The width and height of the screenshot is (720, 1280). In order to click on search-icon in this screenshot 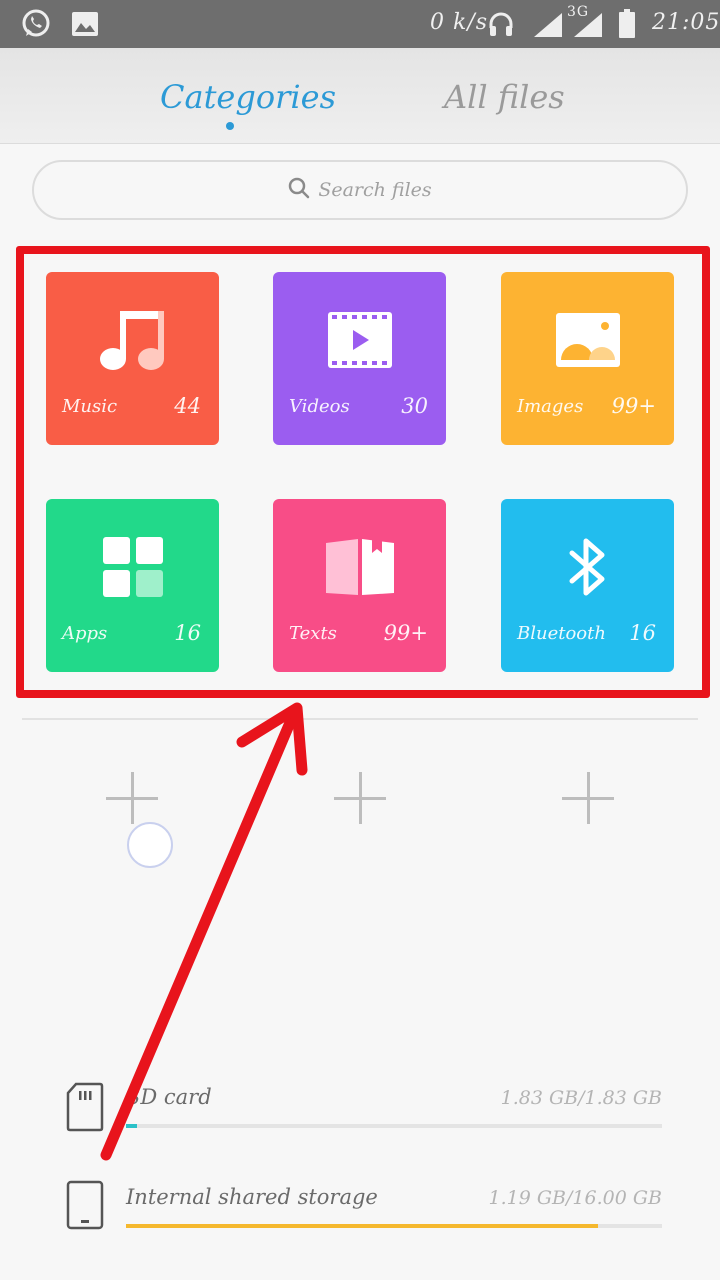, I will do `click(299, 190)`.